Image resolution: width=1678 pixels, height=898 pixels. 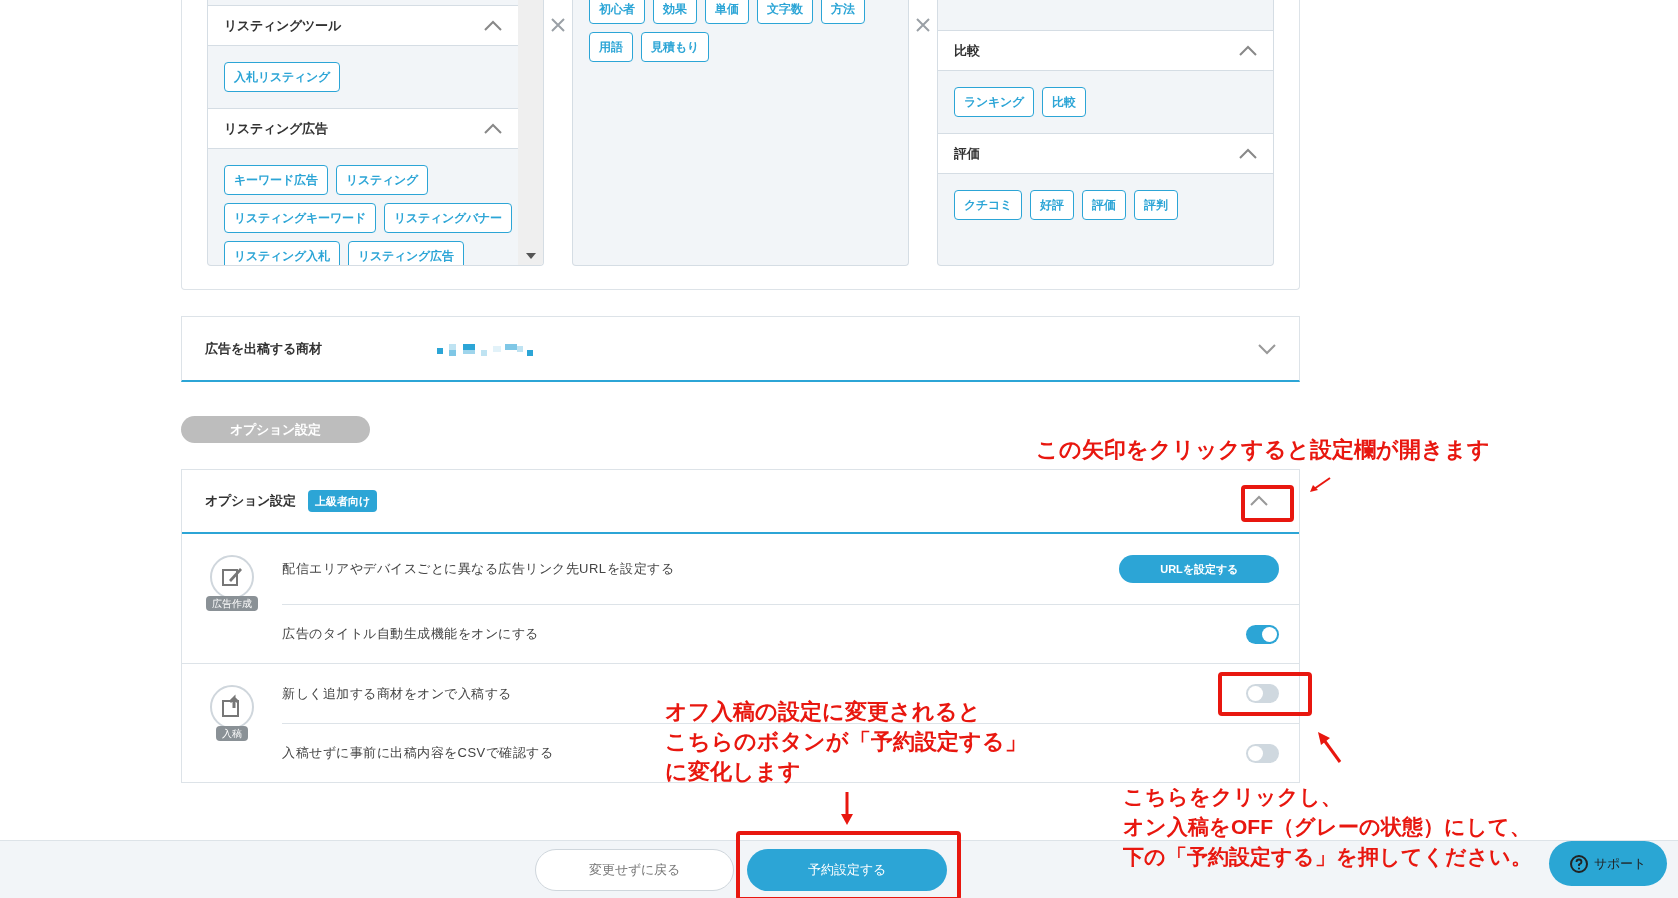 What do you see at coordinates (282, 25) in the screenshot?
I see `group-title: リスティングツール` at bounding box center [282, 25].